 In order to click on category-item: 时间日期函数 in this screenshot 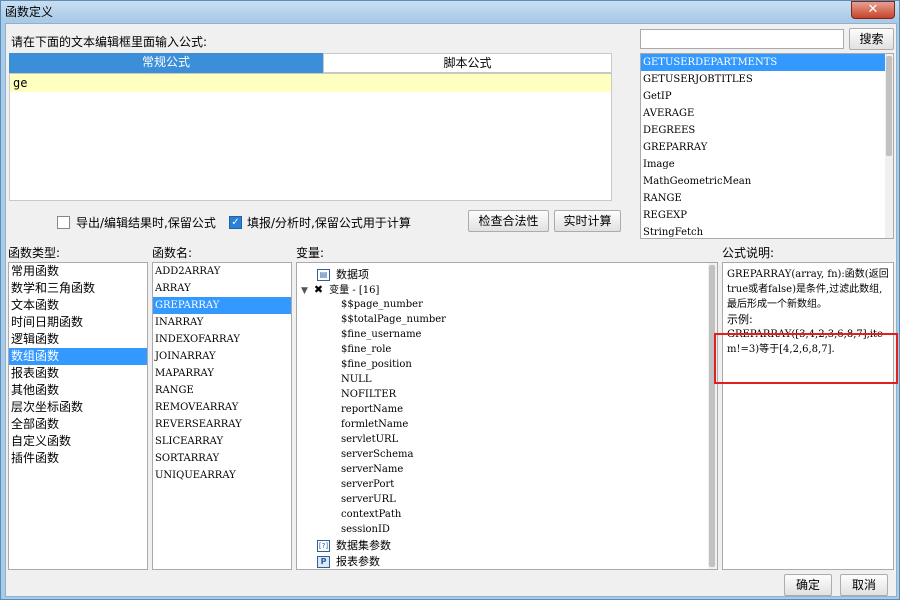, I will do `click(78, 322)`.